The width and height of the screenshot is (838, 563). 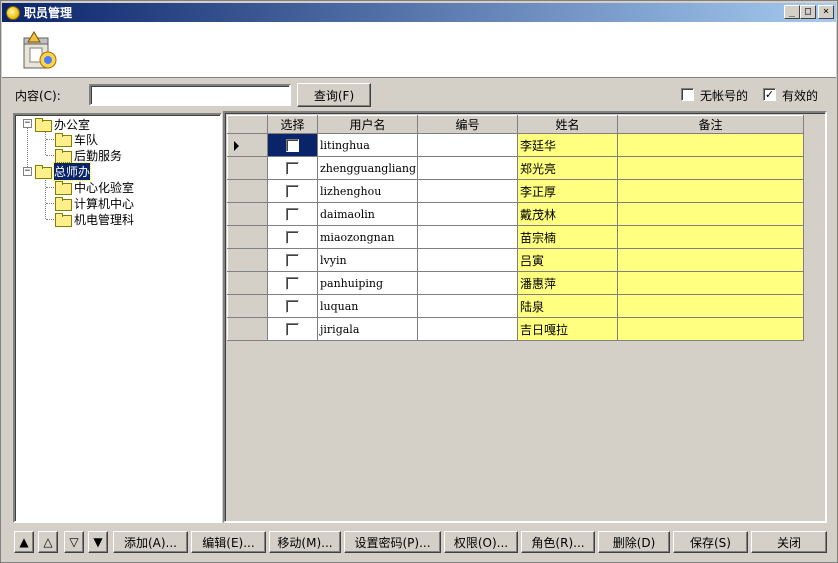 What do you see at coordinates (467, 124) in the screenshot?
I see `header-number: 编号` at bounding box center [467, 124].